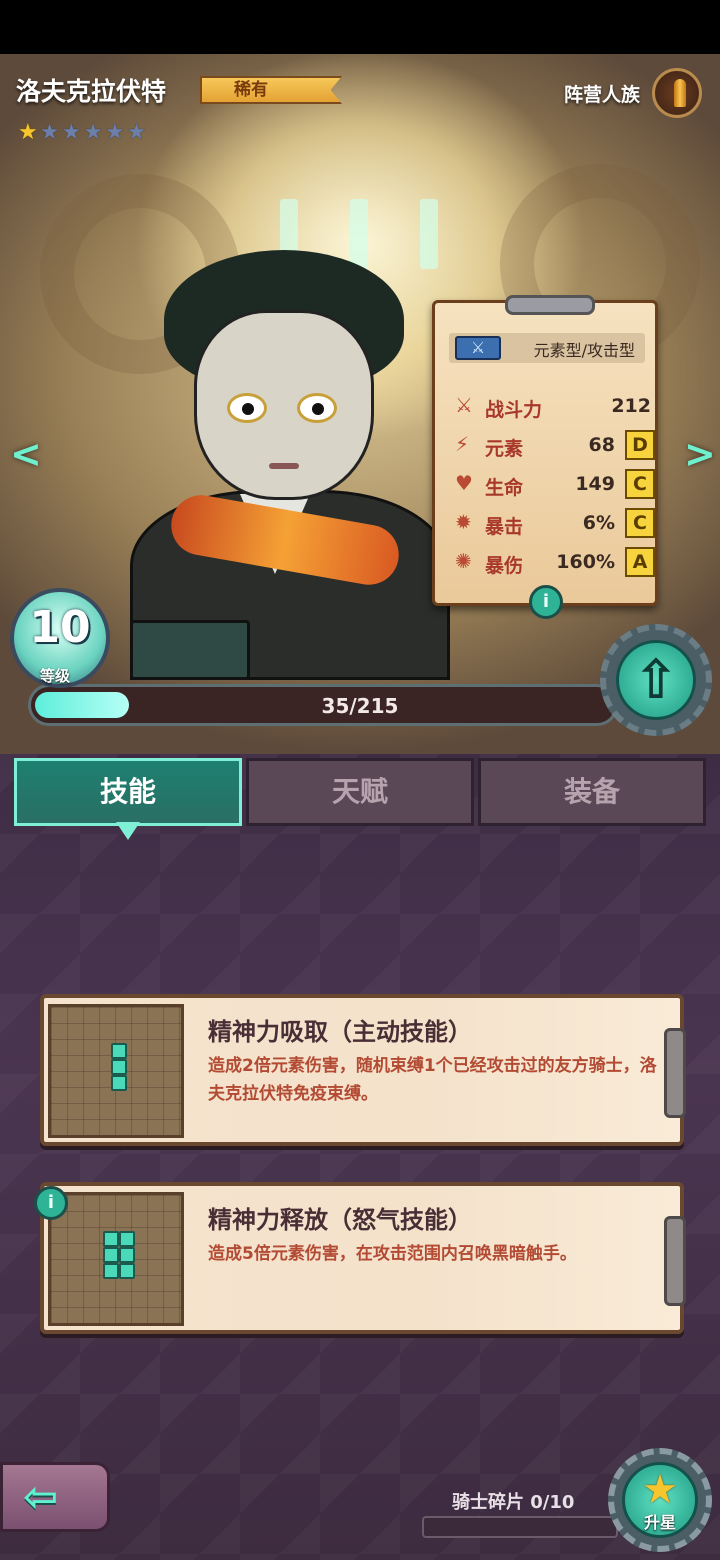 The width and height of the screenshot is (720, 1560). I want to click on stat-row: ⚔ 战斗力 212, so click(555, 406).